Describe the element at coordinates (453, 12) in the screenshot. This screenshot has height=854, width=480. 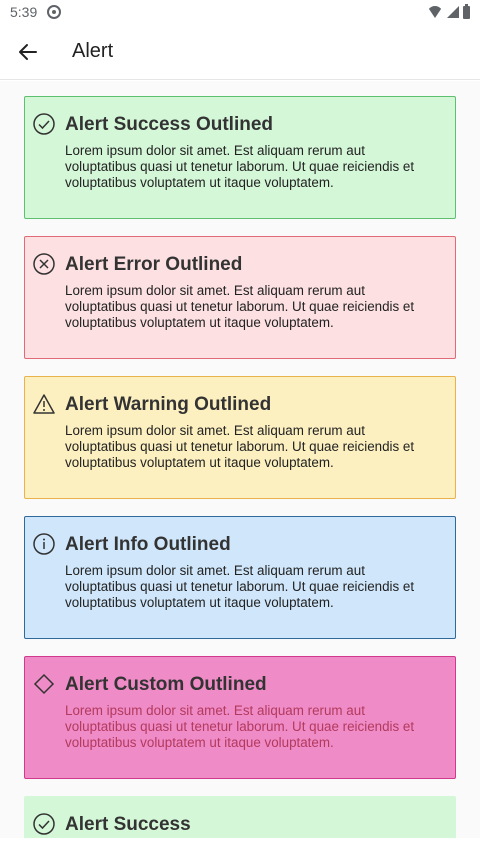
I see `signal-icon` at that location.